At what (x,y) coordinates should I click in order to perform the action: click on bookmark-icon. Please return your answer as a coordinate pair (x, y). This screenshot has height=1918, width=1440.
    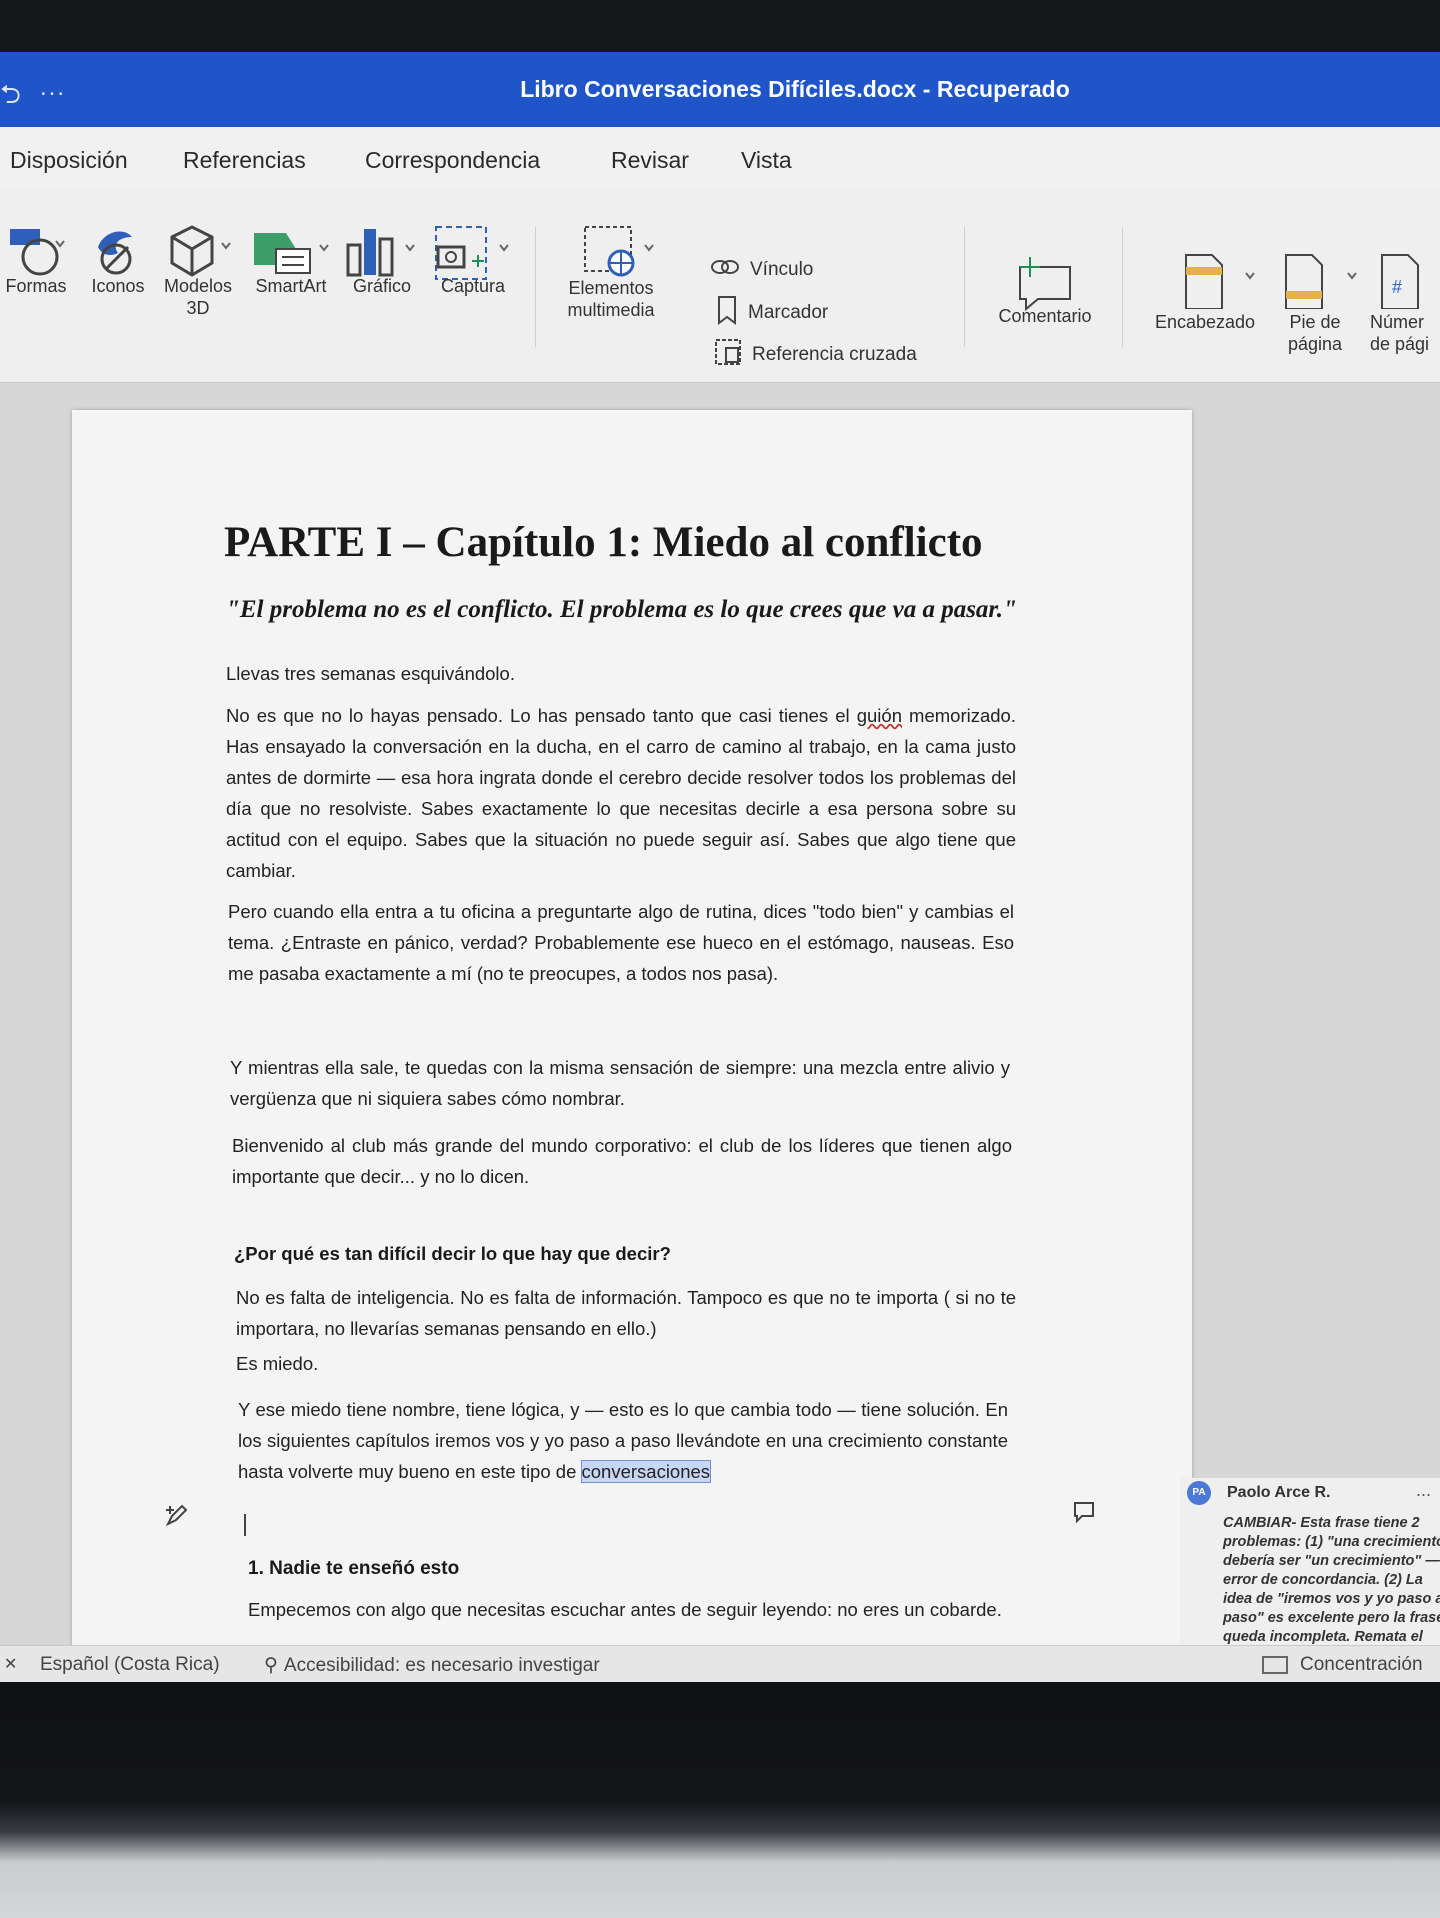
    Looking at the image, I should click on (727, 313).